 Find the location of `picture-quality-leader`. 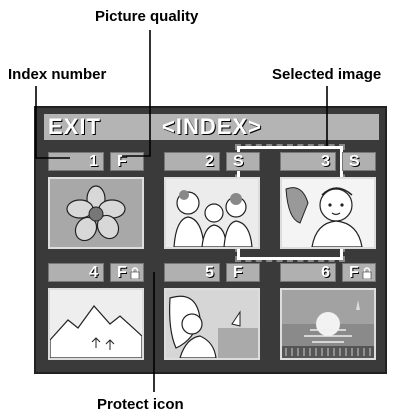

picture-quality-leader is located at coordinates (136, 93).